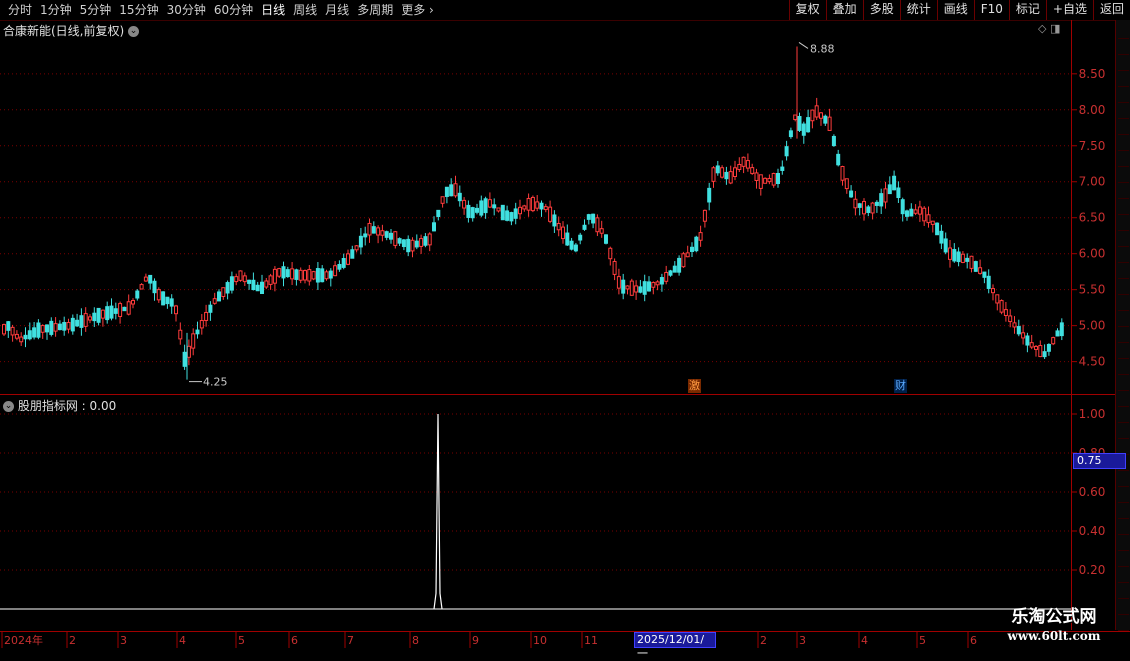 The height and width of the screenshot is (661, 1130). I want to click on period-tab-10: 更多 ›, so click(417, 10).